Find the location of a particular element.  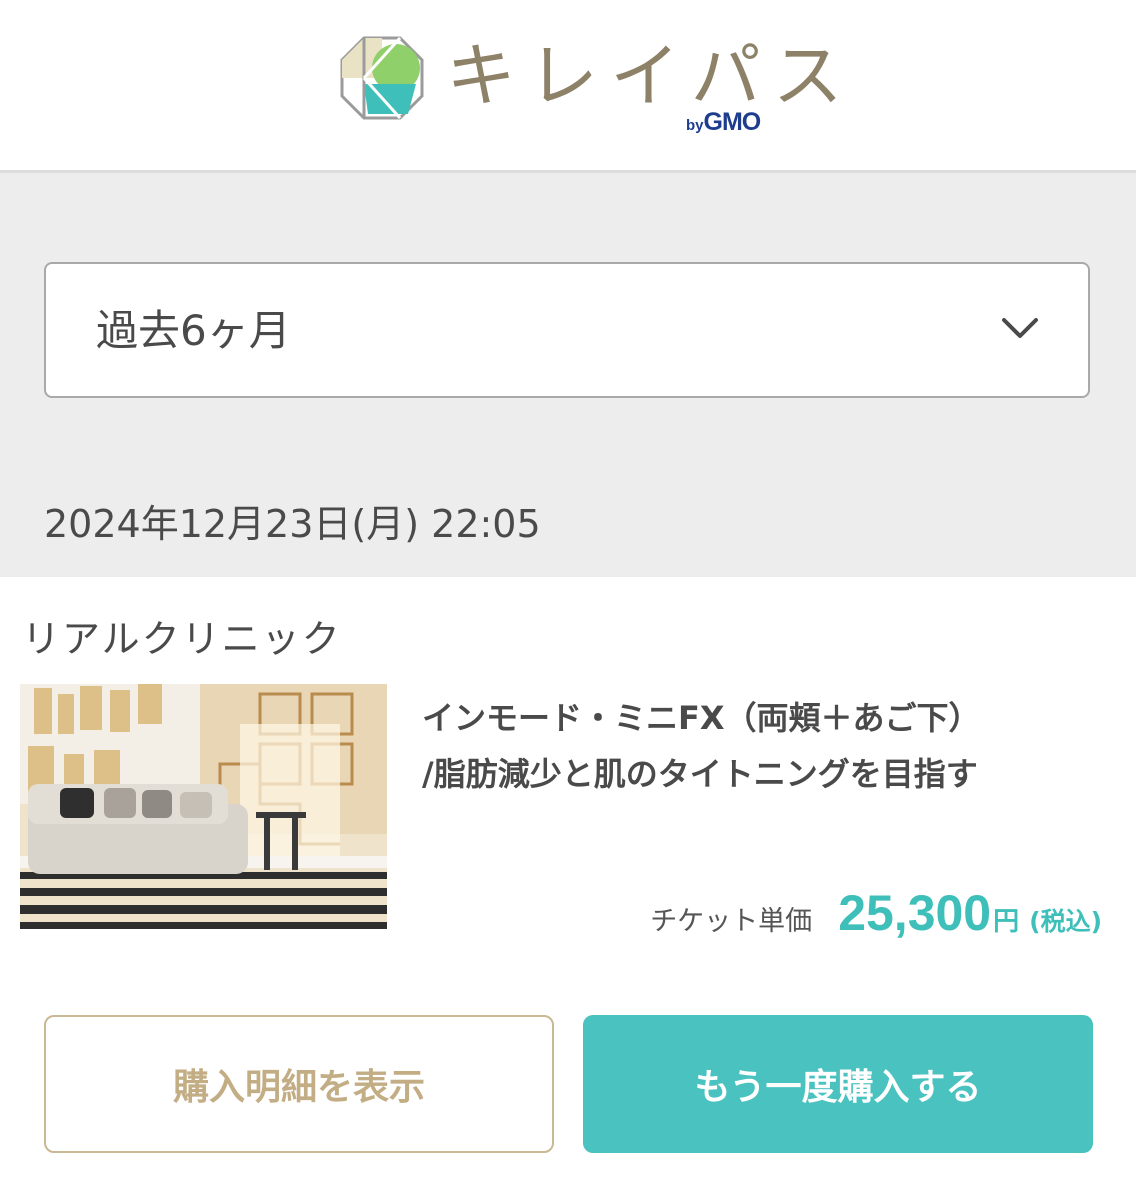

ticket-price: チケット単価 25,300 円 (税込) is located at coordinates (876, 913).